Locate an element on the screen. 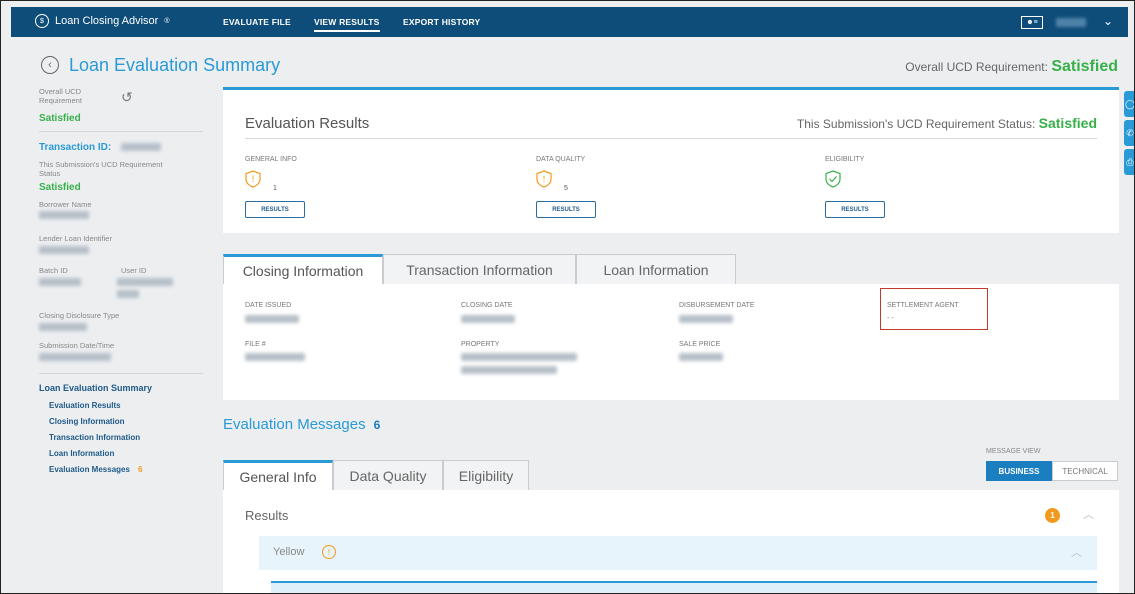 The image size is (1135, 594). sidebar-submission-value: Satisfied is located at coordinates (60, 187).